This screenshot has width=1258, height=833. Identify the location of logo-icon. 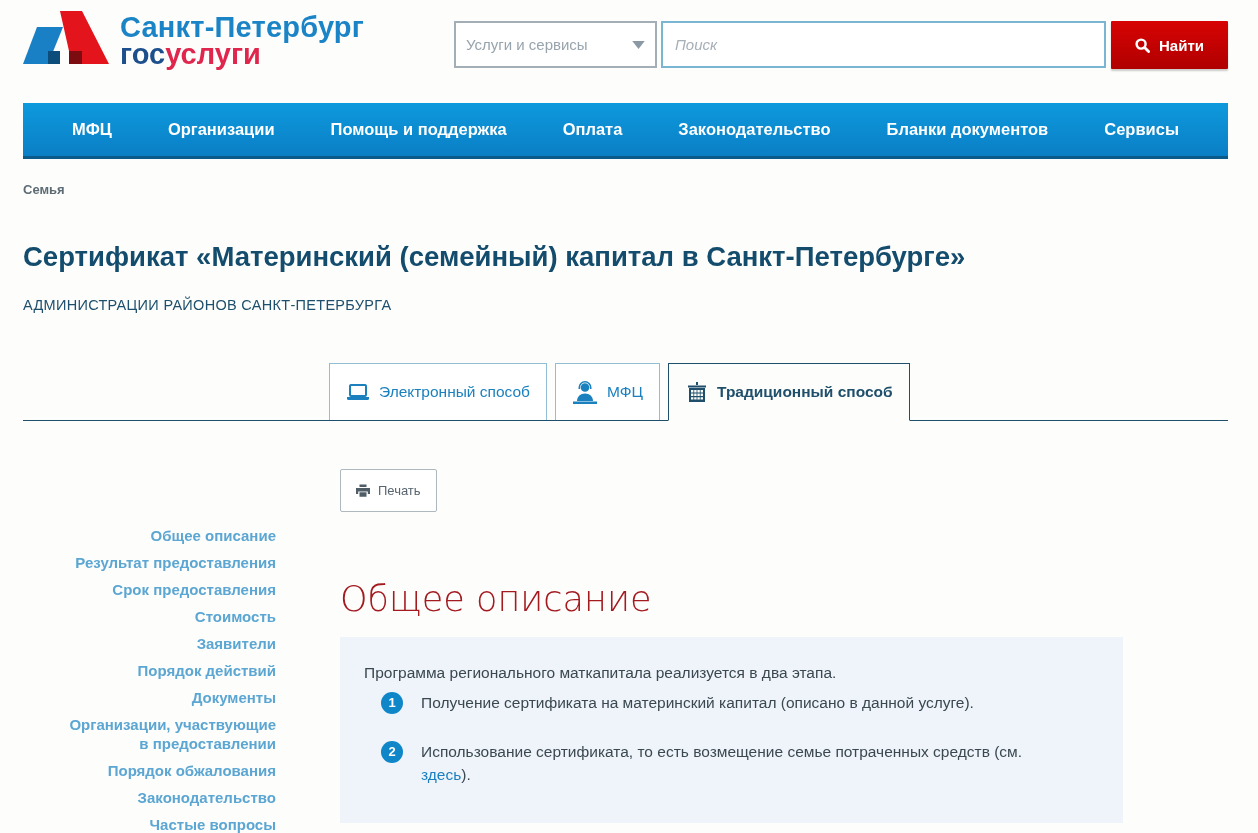
(67, 38).